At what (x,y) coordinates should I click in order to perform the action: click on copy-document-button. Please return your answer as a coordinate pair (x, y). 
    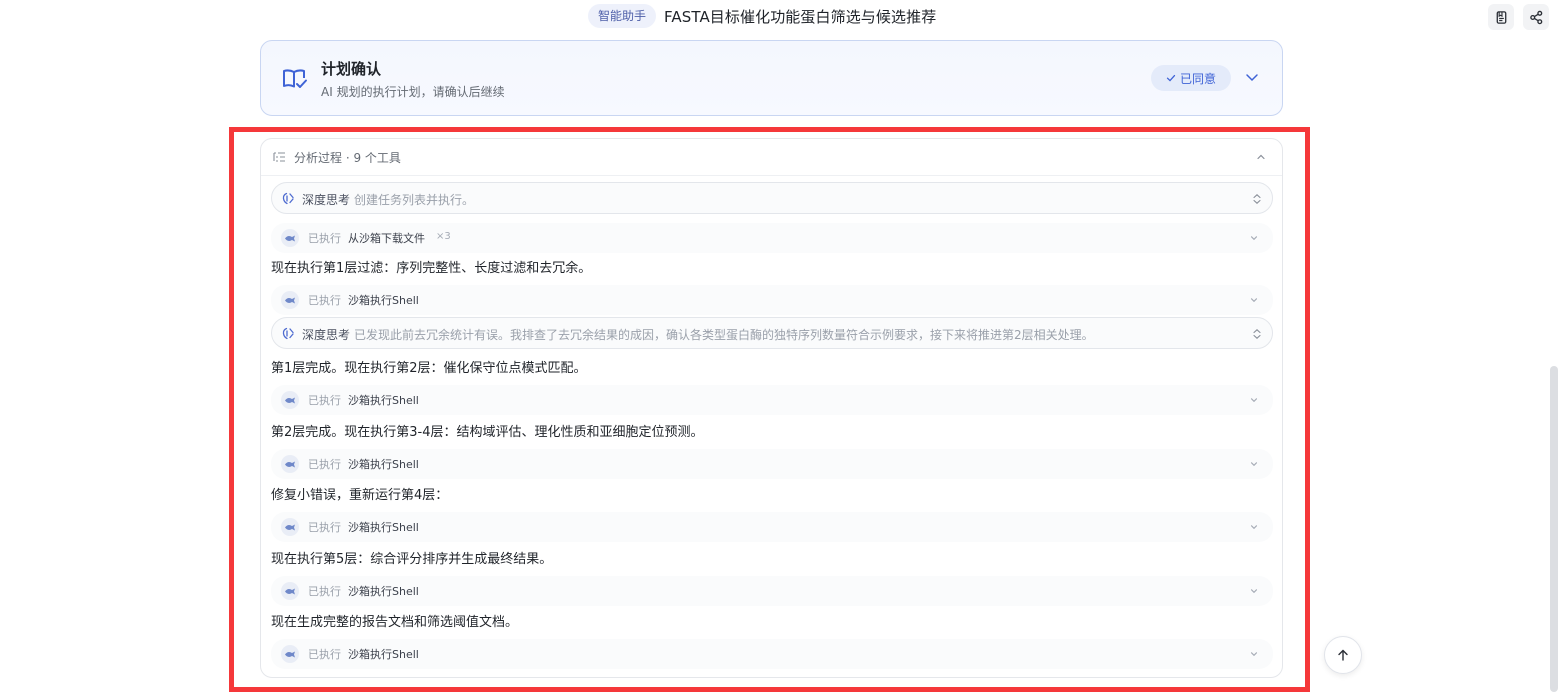
    Looking at the image, I should click on (1501, 17).